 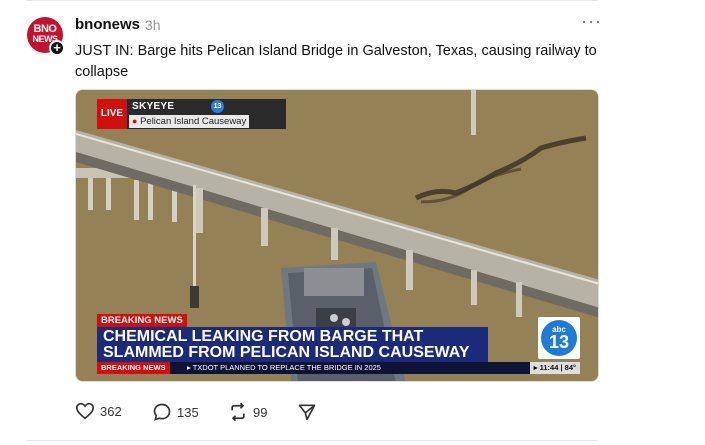 What do you see at coordinates (554, 368) in the screenshot?
I see `ticker-time-temp: ▸ 11:44 | 84°` at bounding box center [554, 368].